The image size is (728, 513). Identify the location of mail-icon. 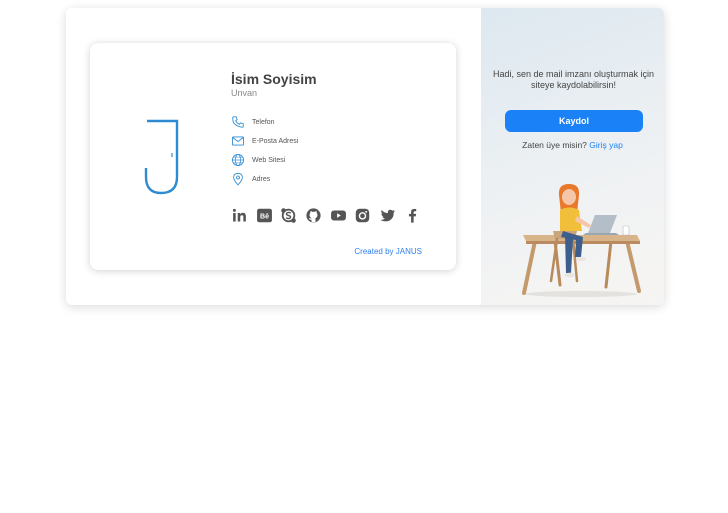
(238, 141).